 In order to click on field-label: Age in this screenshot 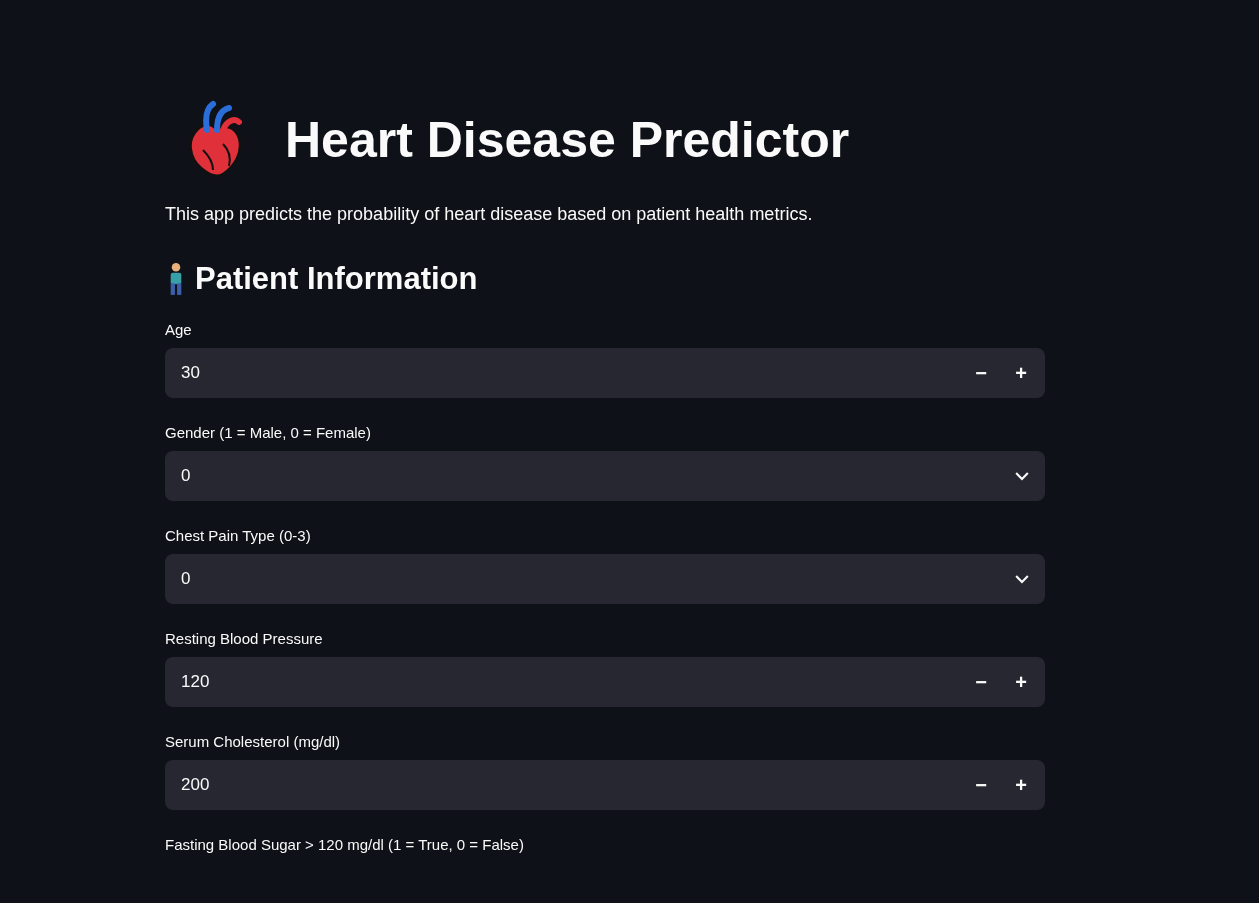, I will do `click(179, 329)`.